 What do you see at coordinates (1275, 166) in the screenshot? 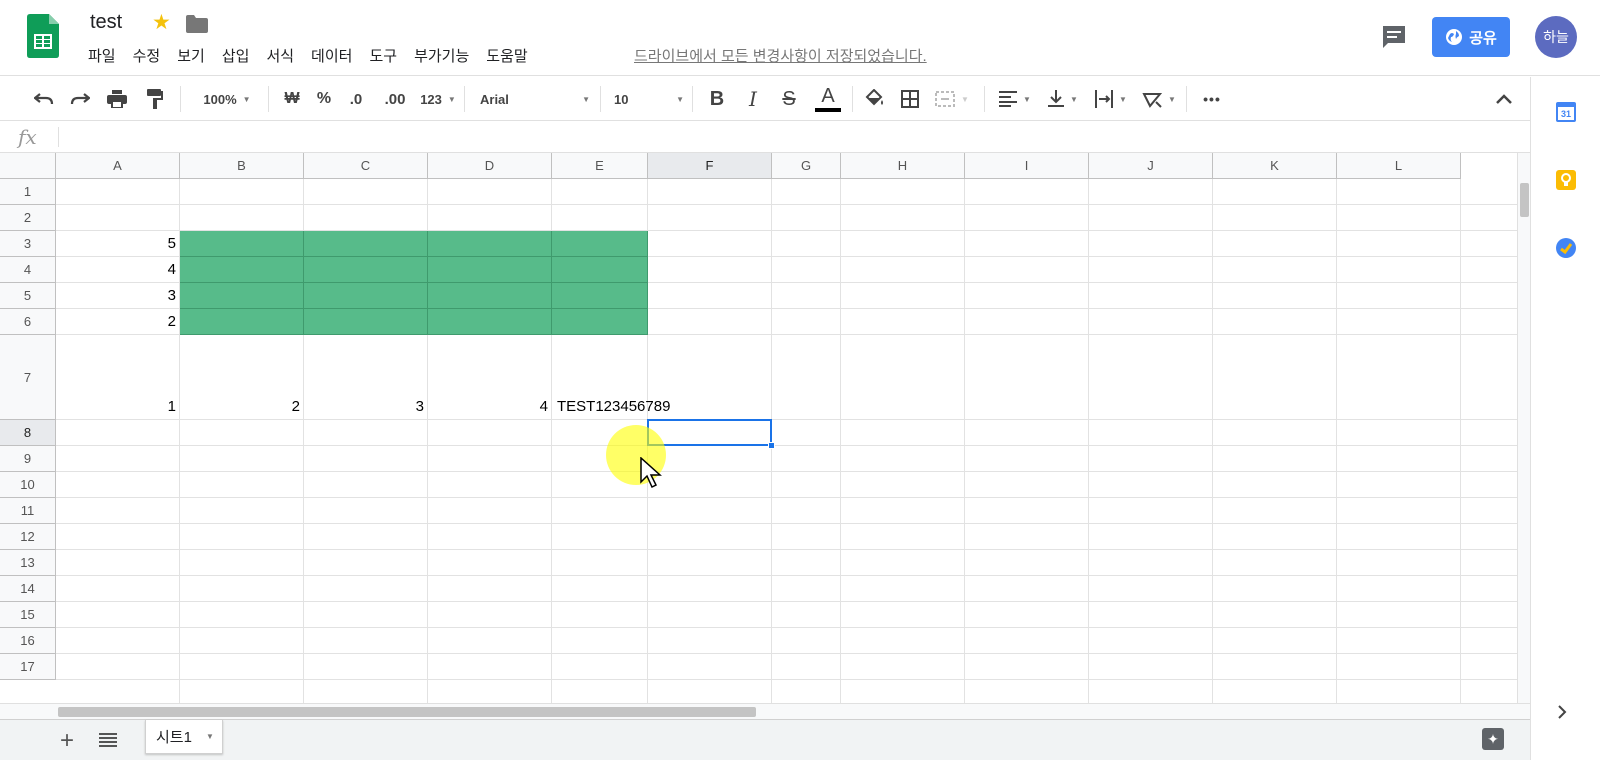
I see `column-header-k: K` at bounding box center [1275, 166].